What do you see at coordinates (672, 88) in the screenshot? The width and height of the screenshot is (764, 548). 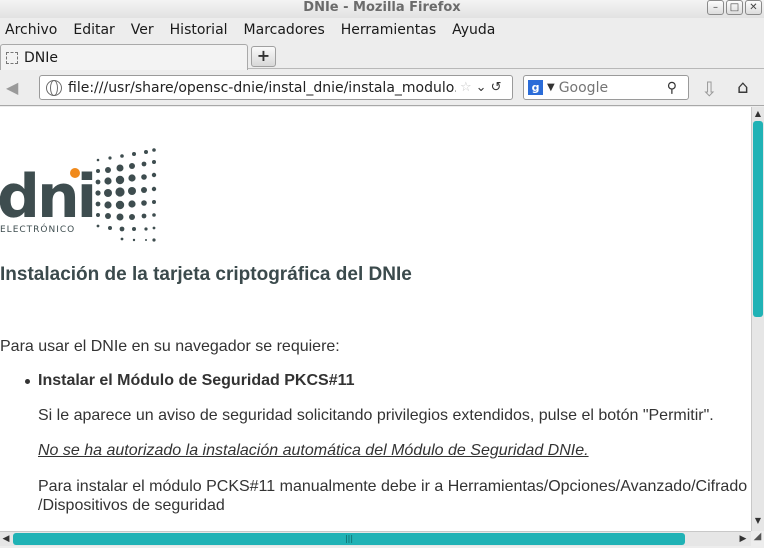 I see `search-icon: ⚲` at bounding box center [672, 88].